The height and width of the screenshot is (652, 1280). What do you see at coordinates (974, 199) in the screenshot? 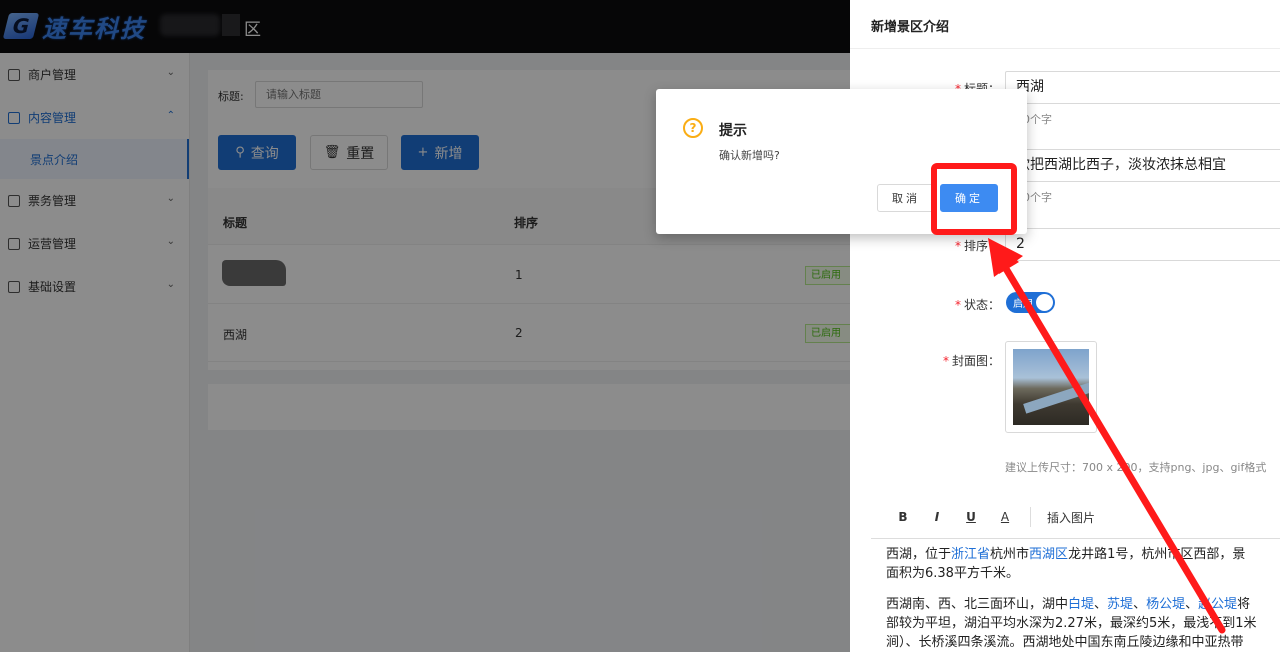
I see `annotation-highlight-box` at bounding box center [974, 199].